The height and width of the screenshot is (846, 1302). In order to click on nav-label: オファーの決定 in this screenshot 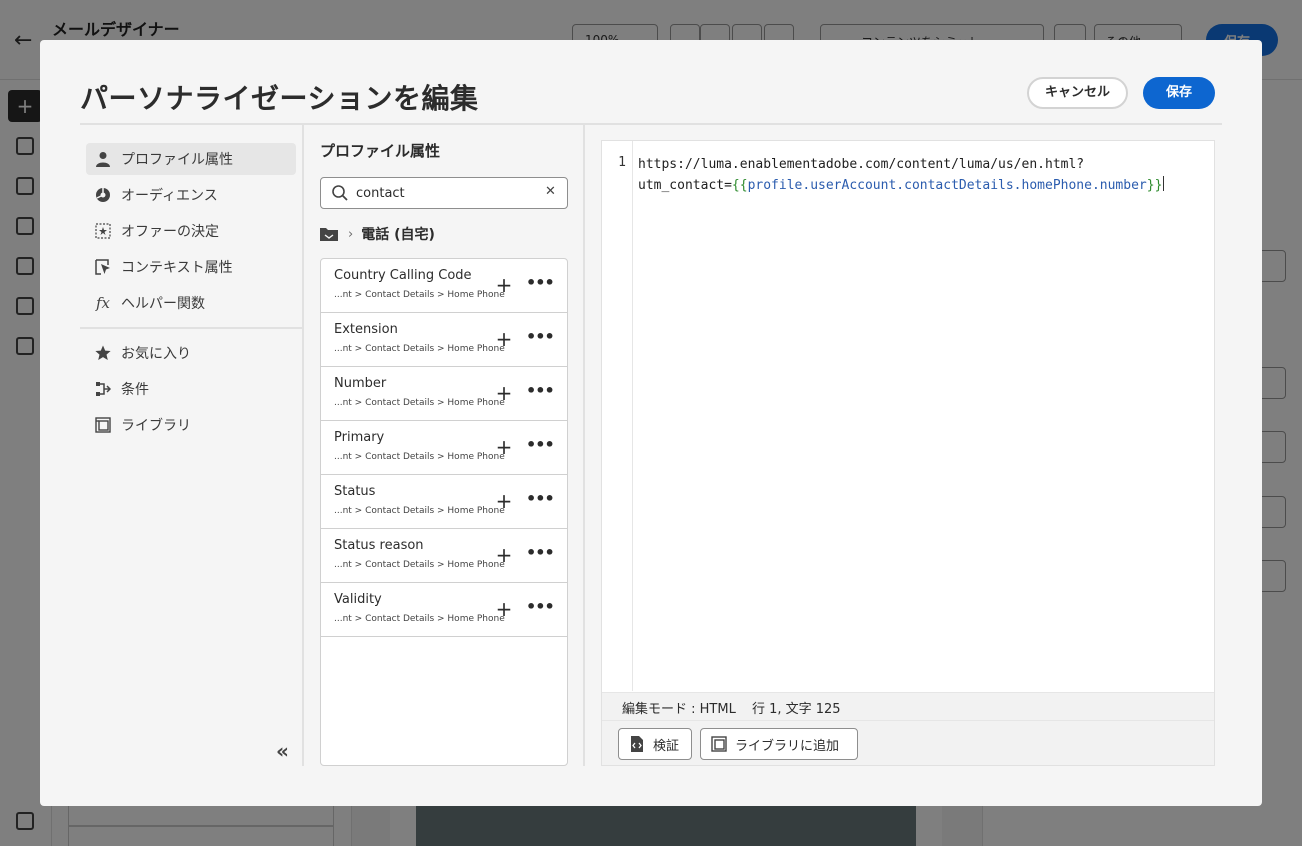, I will do `click(170, 232)`.